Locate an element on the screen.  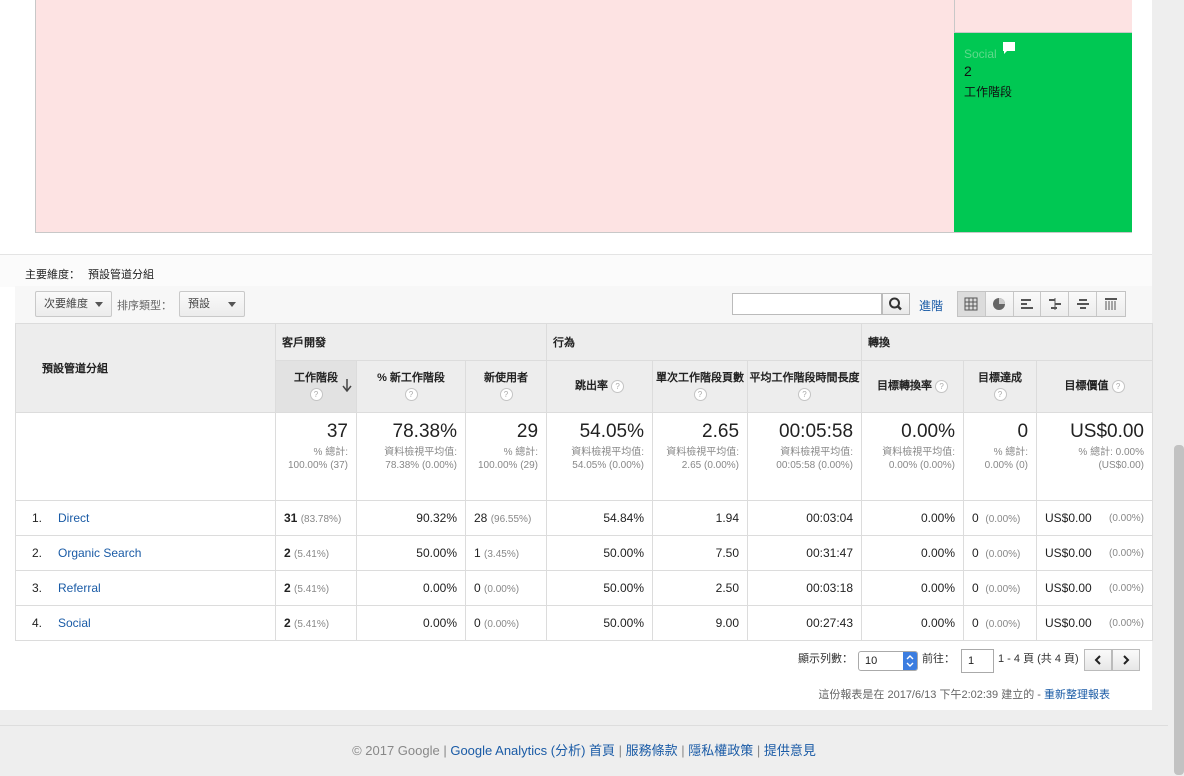
goto-page-input: 1 is located at coordinates (977, 661).